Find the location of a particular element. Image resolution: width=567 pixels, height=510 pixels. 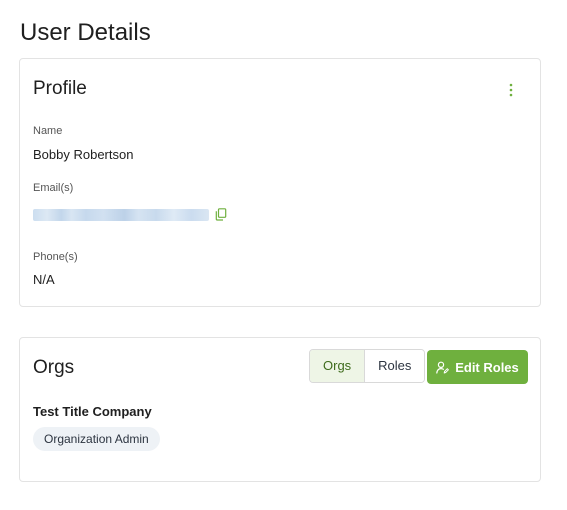

profile-title: Profile is located at coordinates (60, 88).